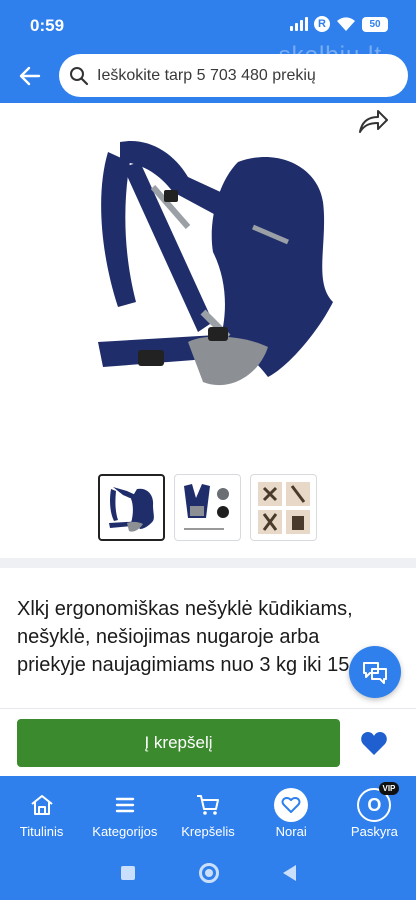 The width and height of the screenshot is (416, 900). I want to click on home-system-button, so click(208, 873).